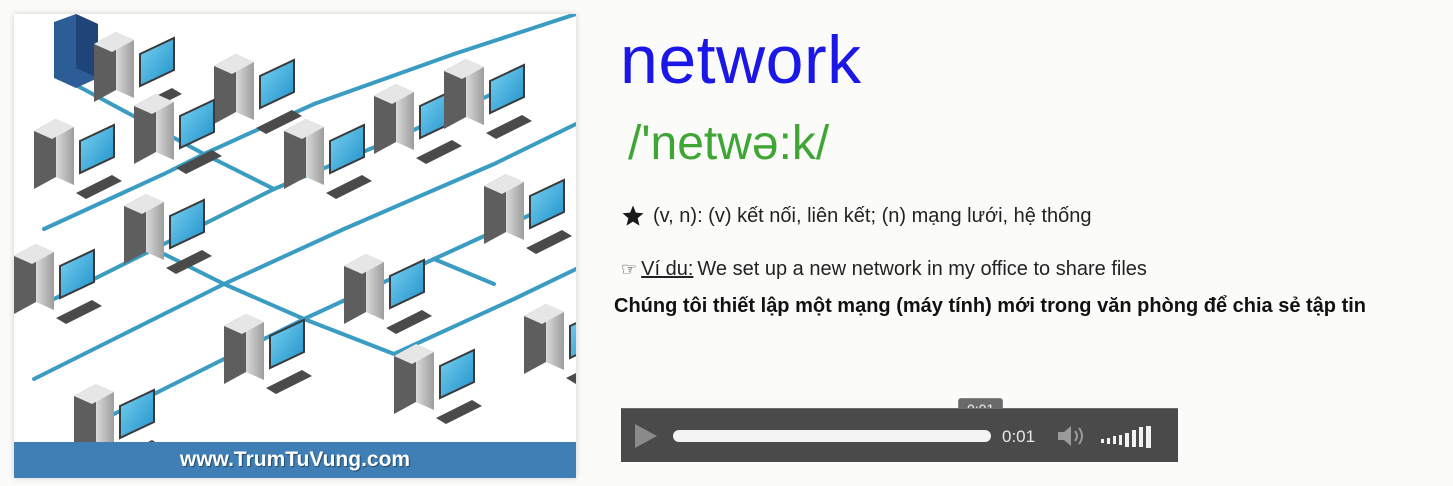  What do you see at coordinates (832, 436) in the screenshot?
I see `progress-bar` at bounding box center [832, 436].